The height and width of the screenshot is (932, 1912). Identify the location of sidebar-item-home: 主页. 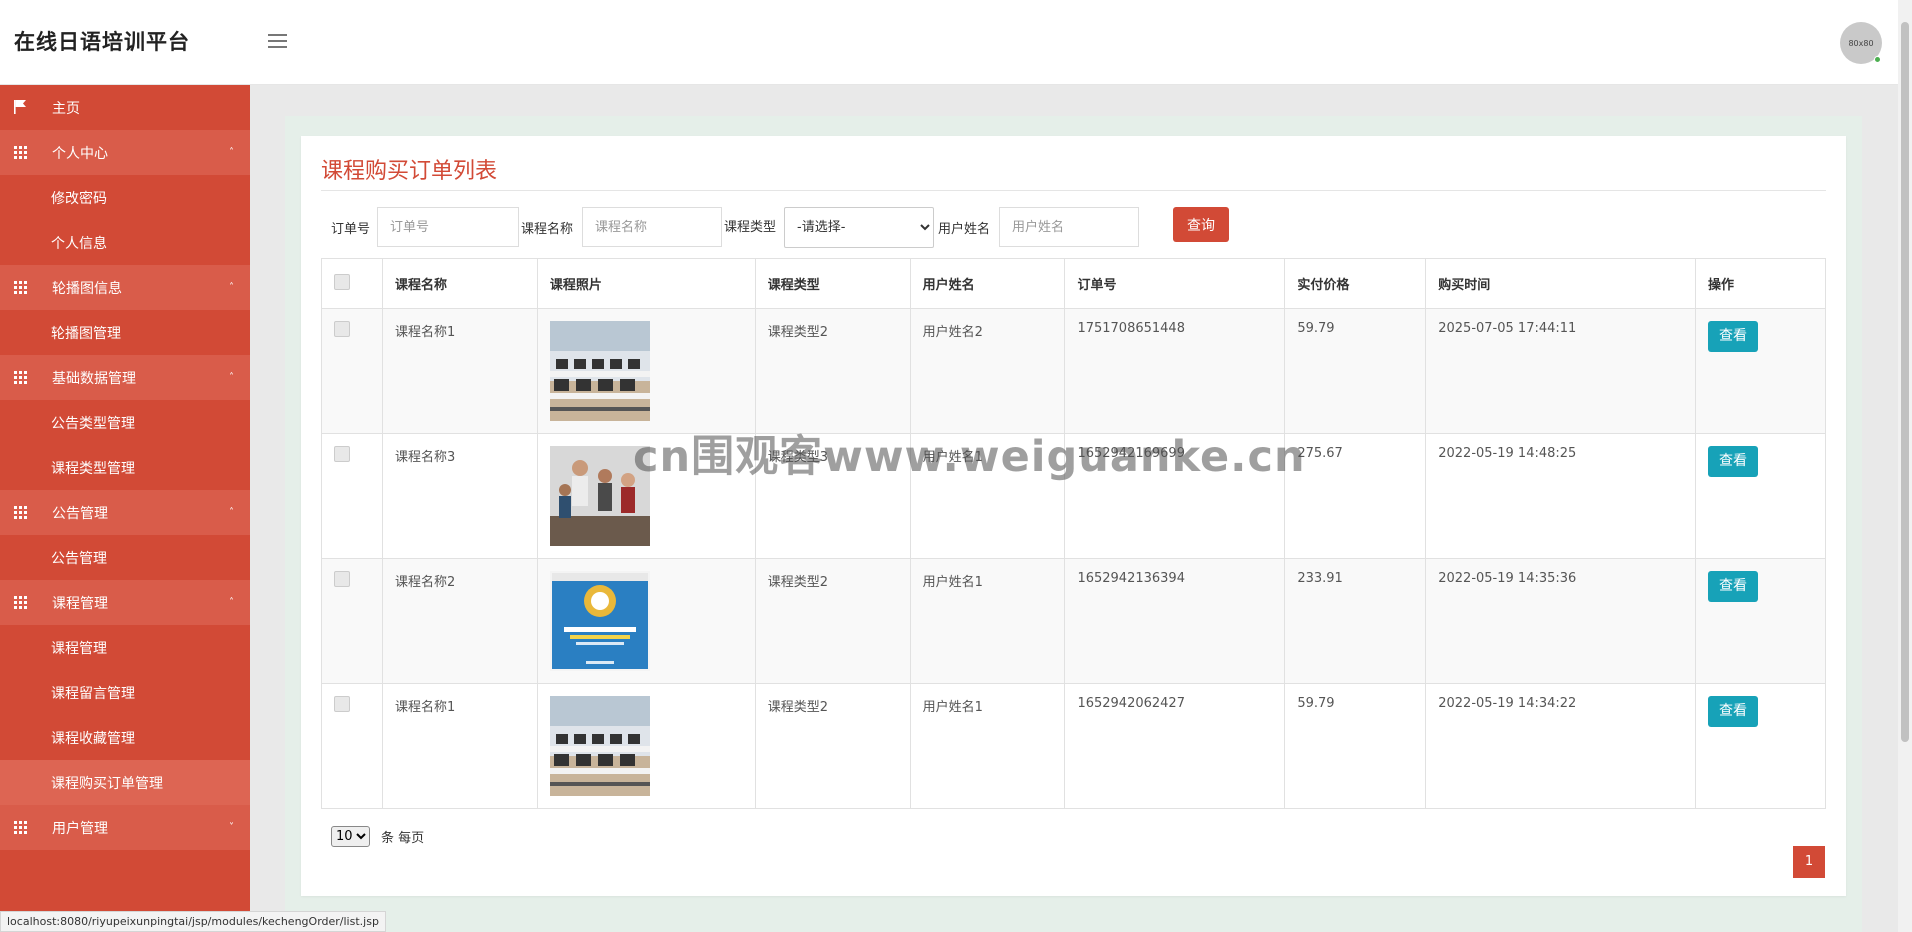
(125, 107).